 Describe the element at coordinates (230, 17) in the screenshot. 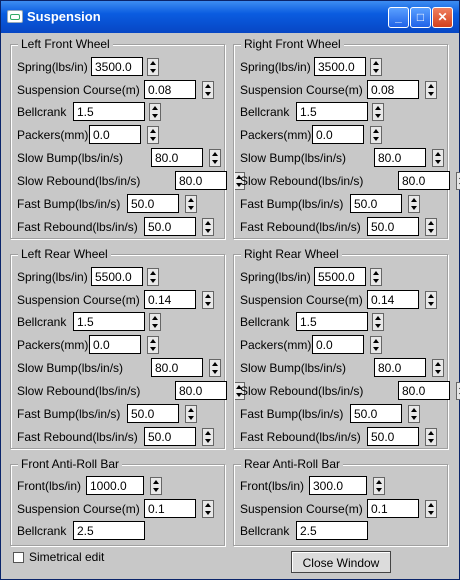

I see `title-bar: Suspension _ □ ✕` at that location.